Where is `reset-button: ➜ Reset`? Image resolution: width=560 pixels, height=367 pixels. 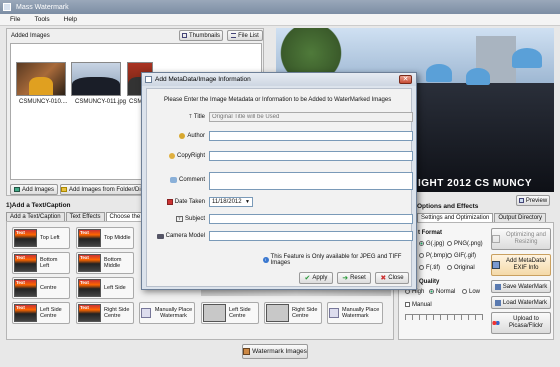 reset-button: ➜ Reset is located at coordinates (354, 278).